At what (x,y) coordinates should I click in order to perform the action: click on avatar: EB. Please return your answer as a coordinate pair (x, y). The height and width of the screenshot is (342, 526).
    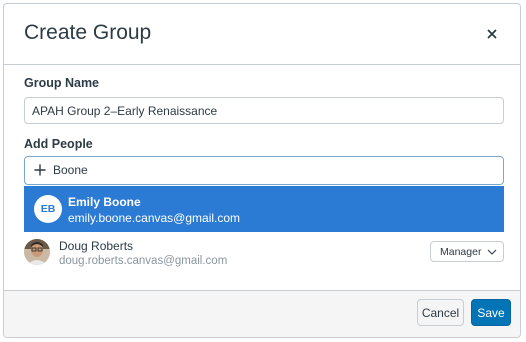
    Looking at the image, I should click on (48, 209).